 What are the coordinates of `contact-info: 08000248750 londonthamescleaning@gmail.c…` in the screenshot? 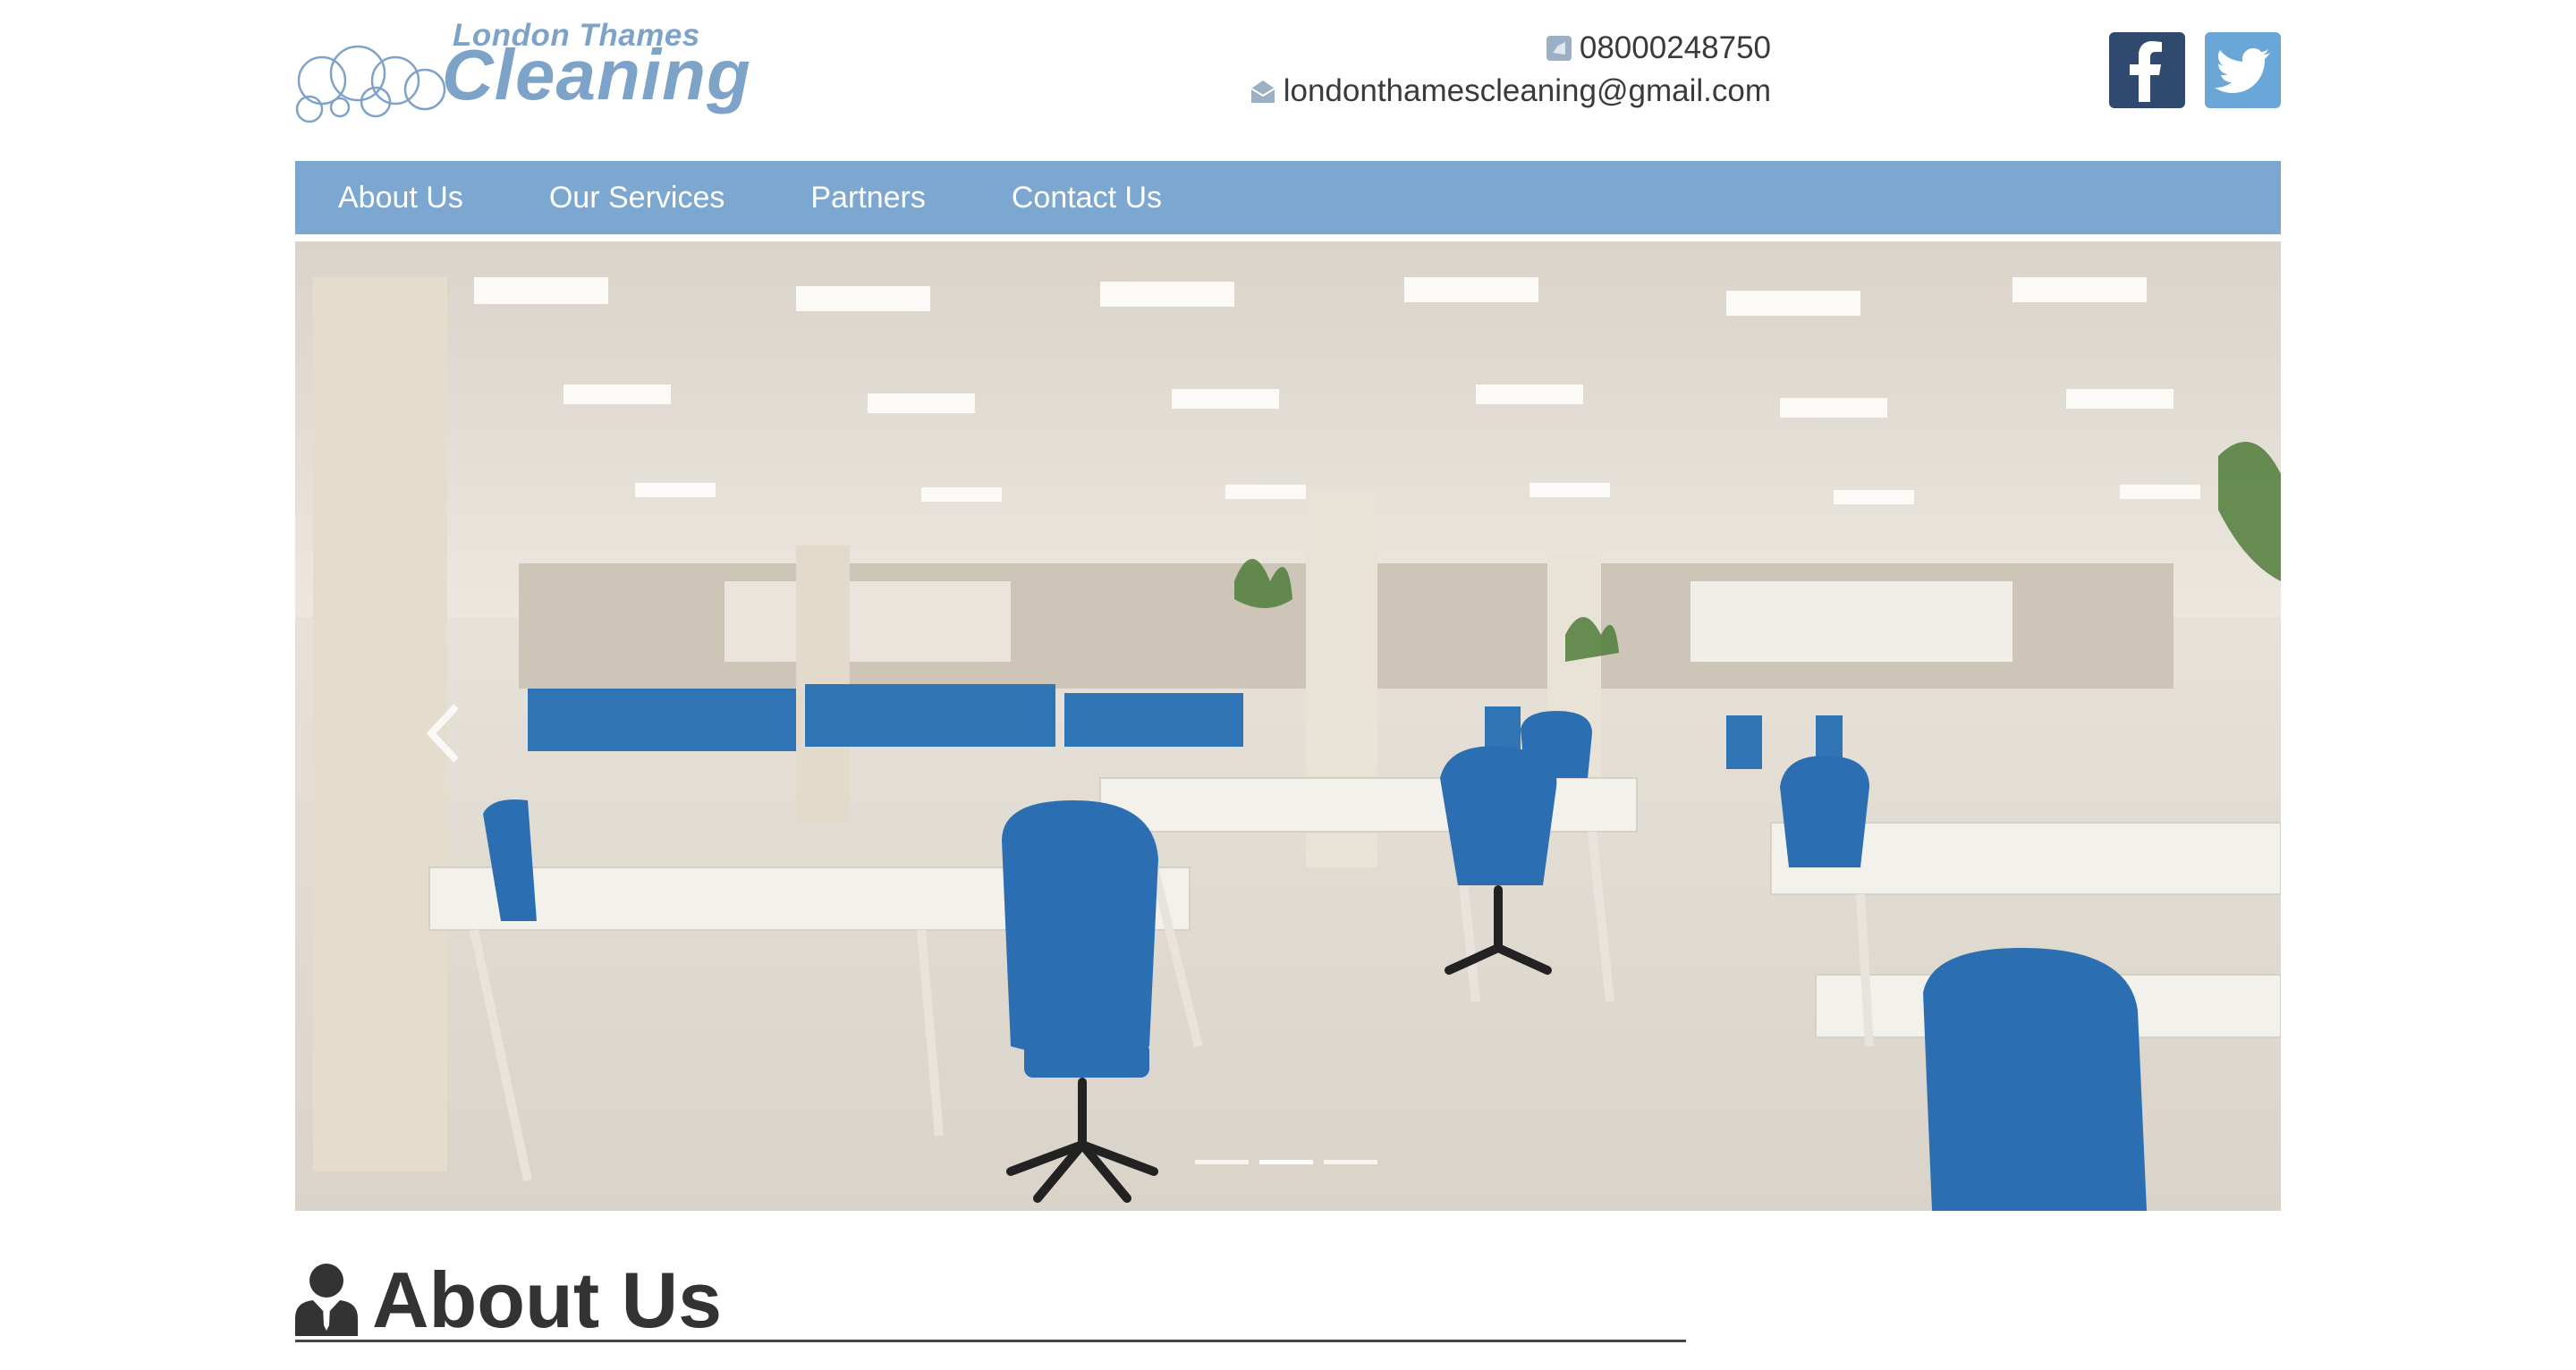 It's located at (1510, 70).